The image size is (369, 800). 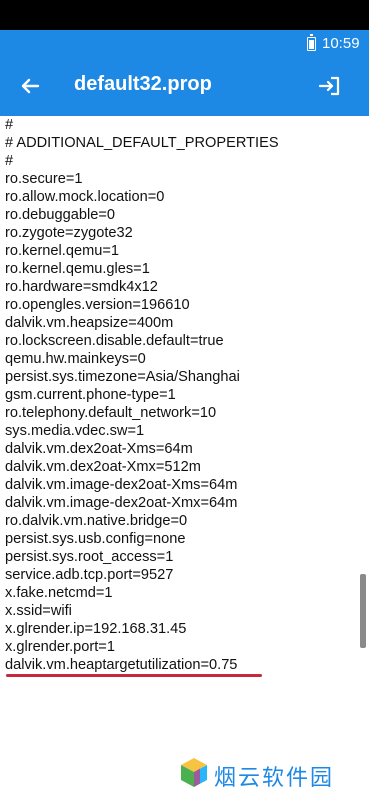 What do you see at coordinates (363, 611) in the screenshot?
I see `scrollbar-thumb` at bounding box center [363, 611].